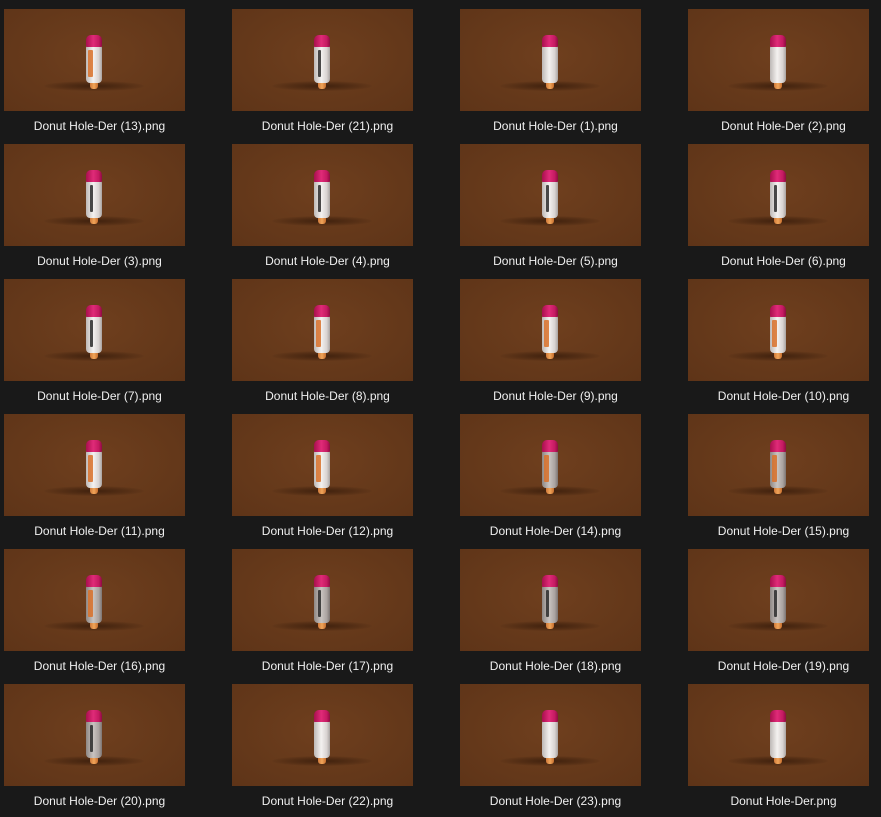 This screenshot has height=817, width=881. I want to click on file-item: Donut Hole-Der (6).png, so click(784, 209).